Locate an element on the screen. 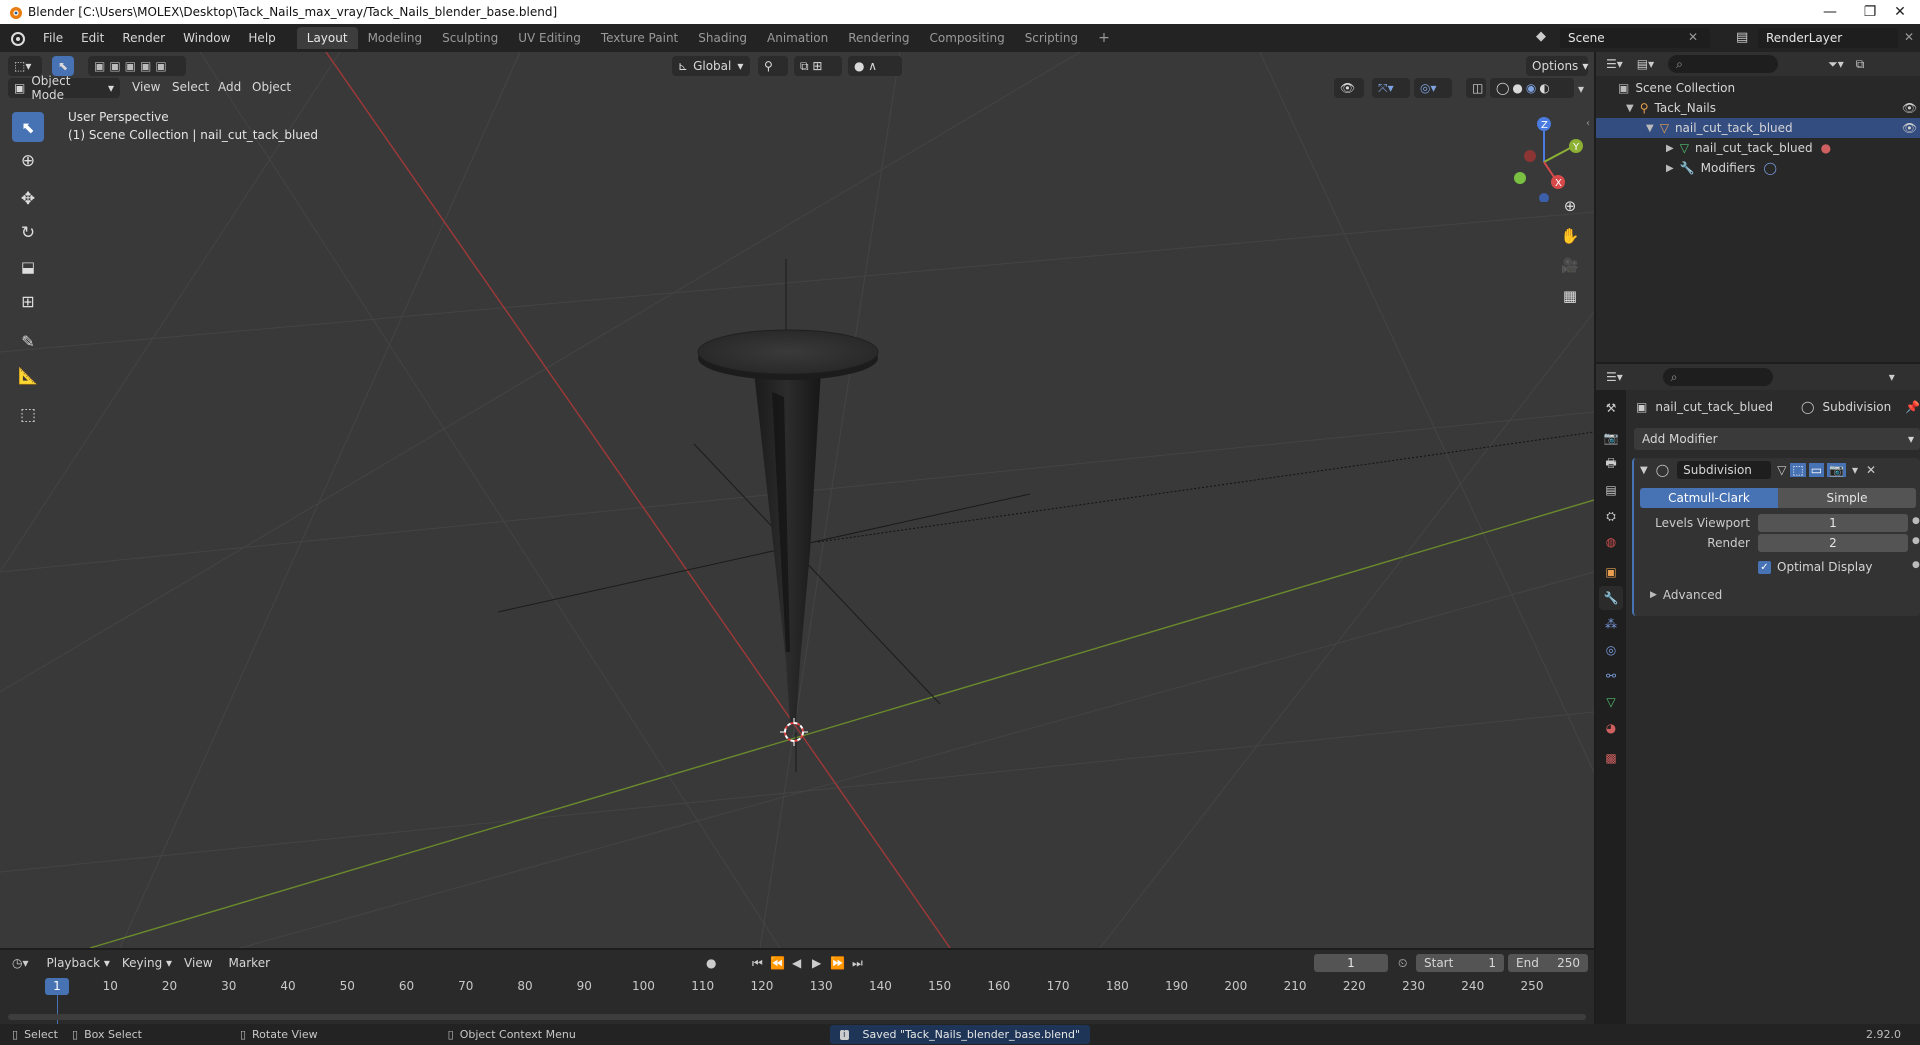 The height and width of the screenshot is (1045, 1920). menu-timeline-view: View is located at coordinates (198, 963).